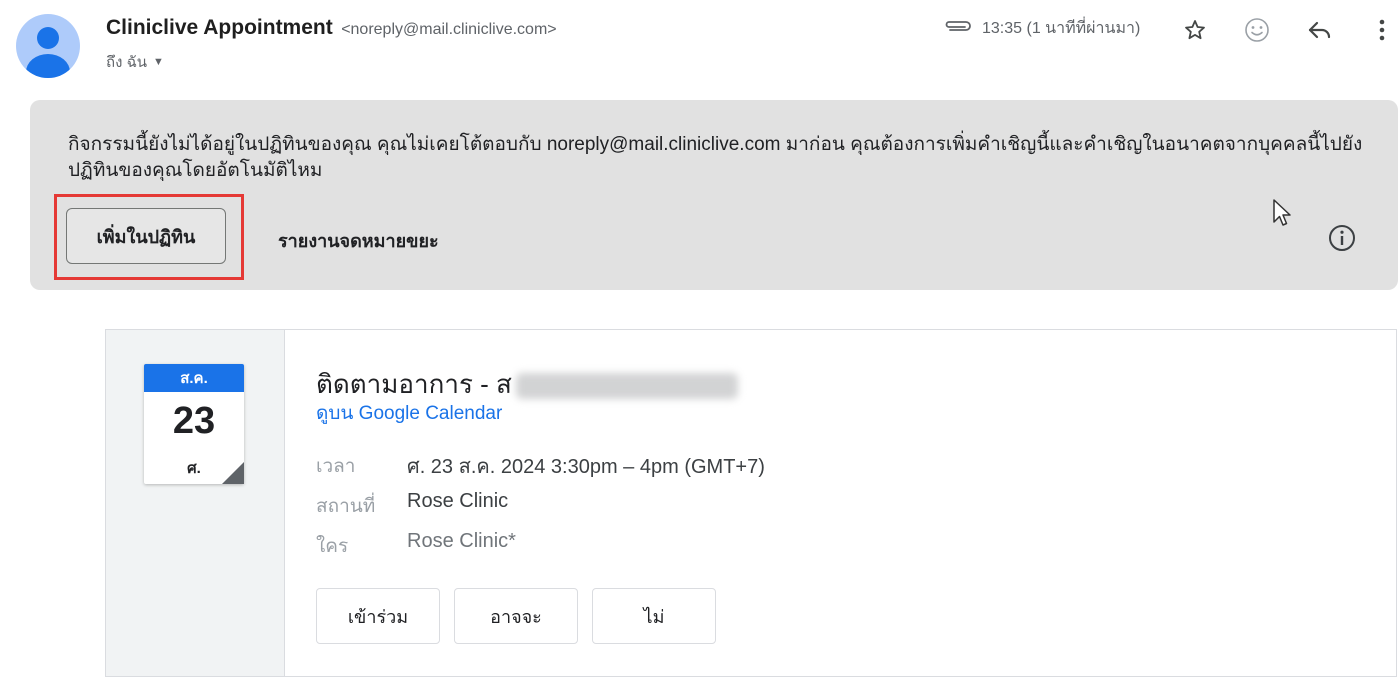 Image resolution: width=1400 pixels, height=698 pixels. What do you see at coordinates (378, 616) in the screenshot?
I see `rsvp-yes-button: เข้าร่วม` at bounding box center [378, 616].